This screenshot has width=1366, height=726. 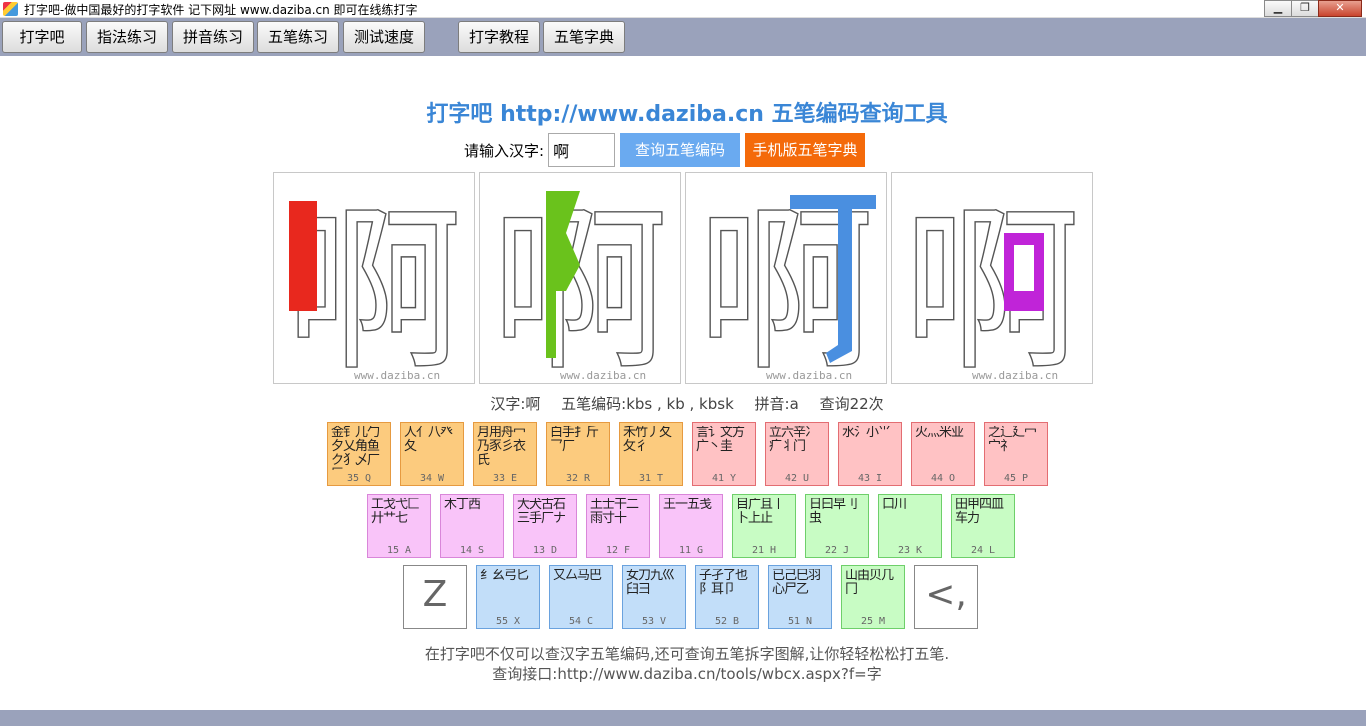 What do you see at coordinates (213, 37) in the screenshot?
I see `pinyin-practice-button: 拼音练习` at bounding box center [213, 37].